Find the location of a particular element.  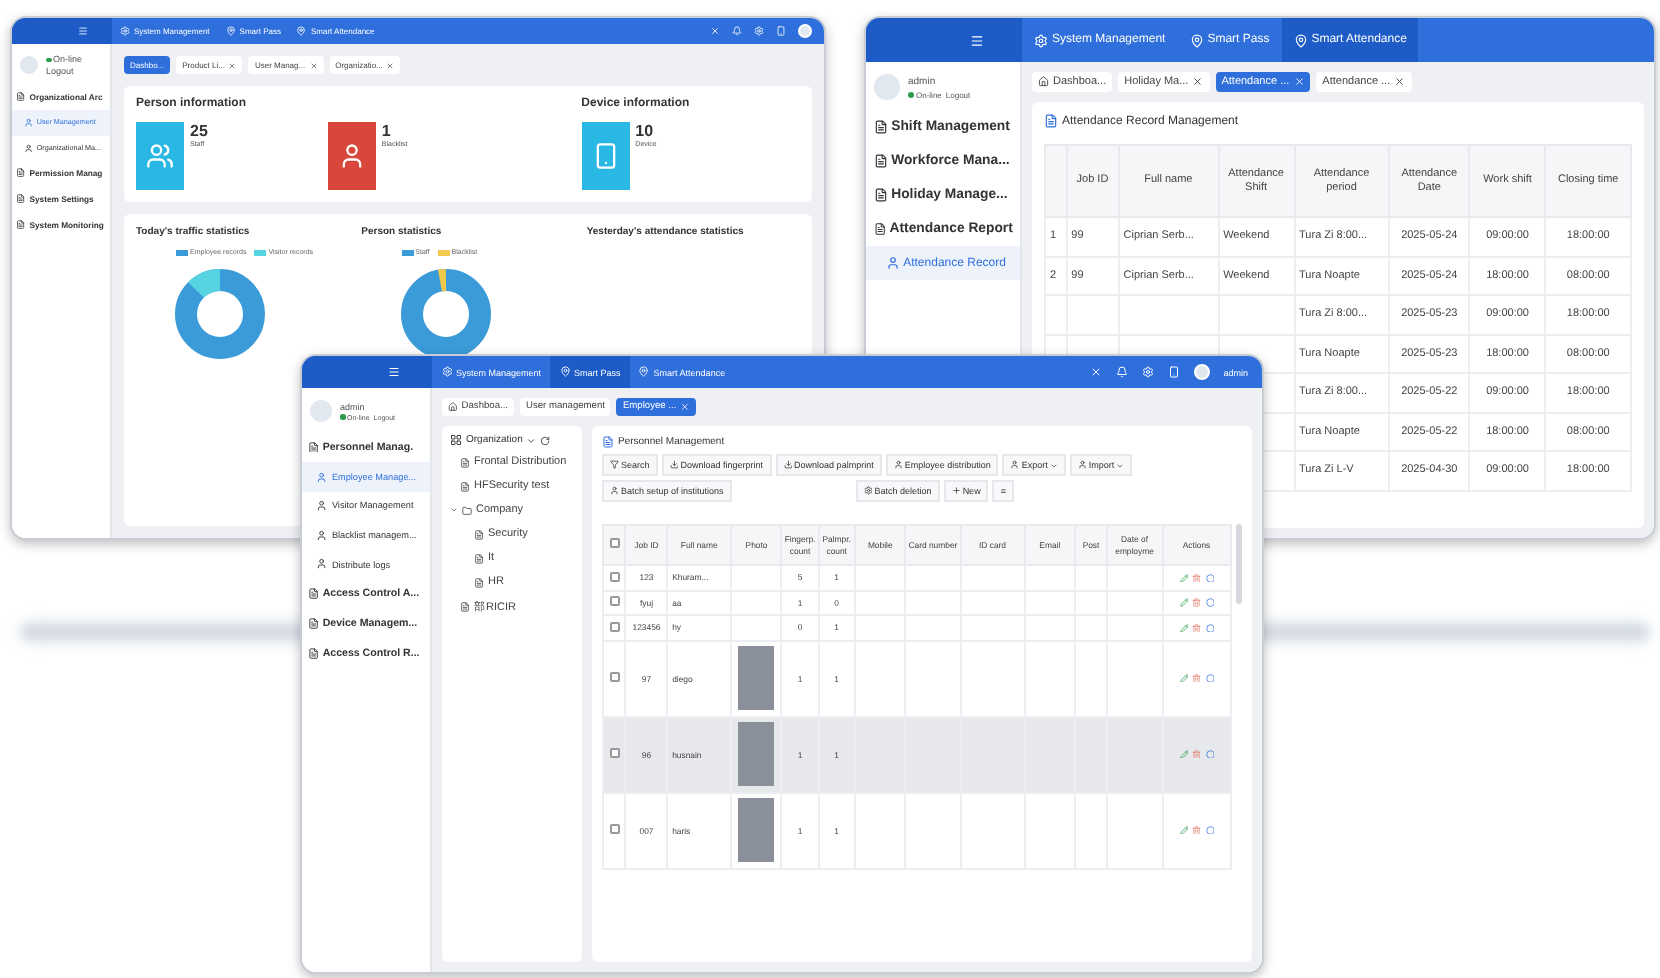

donut-chart-drawing is located at coordinates (220, 314).